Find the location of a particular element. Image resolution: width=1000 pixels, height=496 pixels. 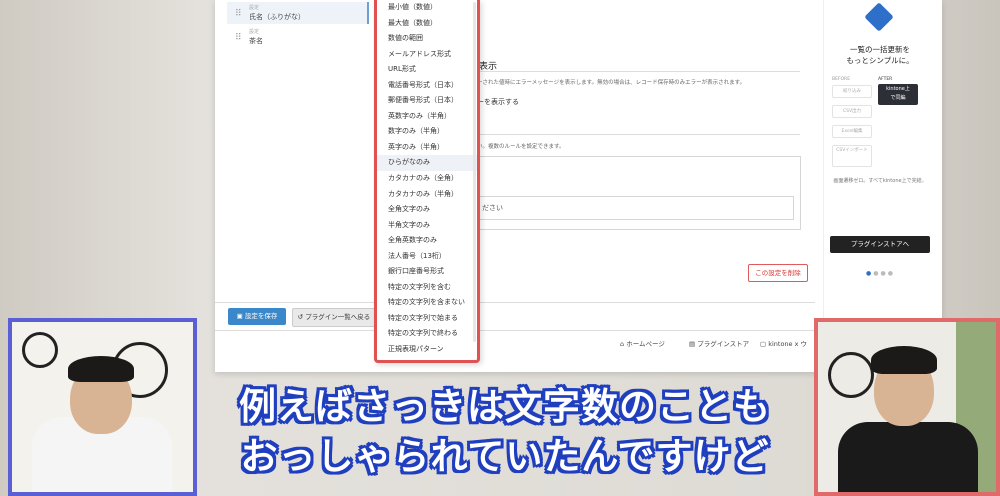

dropdown-option: 英字のみ（半角） is located at coordinates (427, 148).